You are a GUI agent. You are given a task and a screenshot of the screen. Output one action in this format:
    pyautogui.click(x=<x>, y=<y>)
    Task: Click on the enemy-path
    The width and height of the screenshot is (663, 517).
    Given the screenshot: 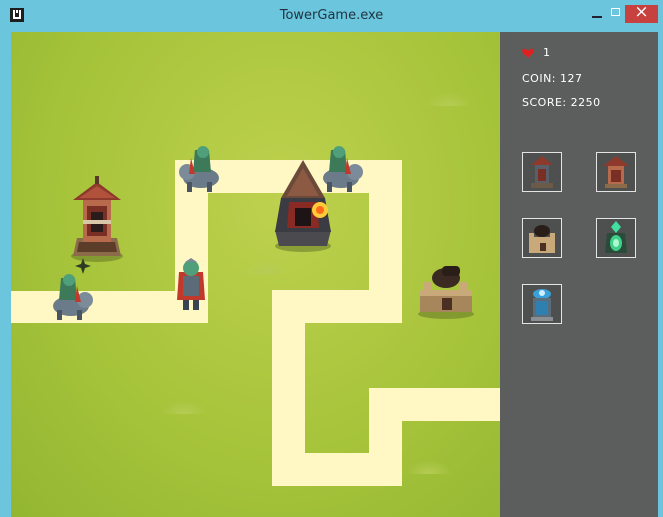 What is the action you would take?
    pyautogui.click(x=434, y=404)
    